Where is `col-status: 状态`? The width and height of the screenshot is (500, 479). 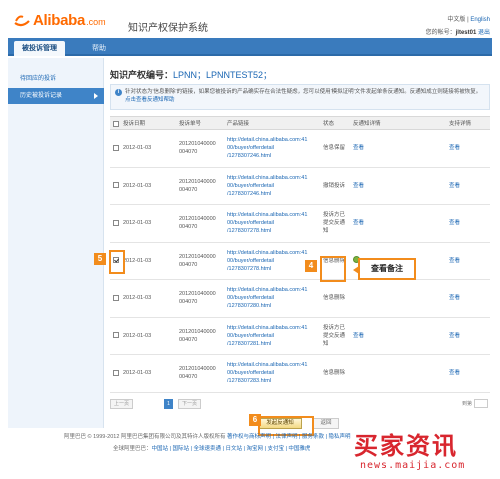 col-status: 状态 is located at coordinates (335, 123).